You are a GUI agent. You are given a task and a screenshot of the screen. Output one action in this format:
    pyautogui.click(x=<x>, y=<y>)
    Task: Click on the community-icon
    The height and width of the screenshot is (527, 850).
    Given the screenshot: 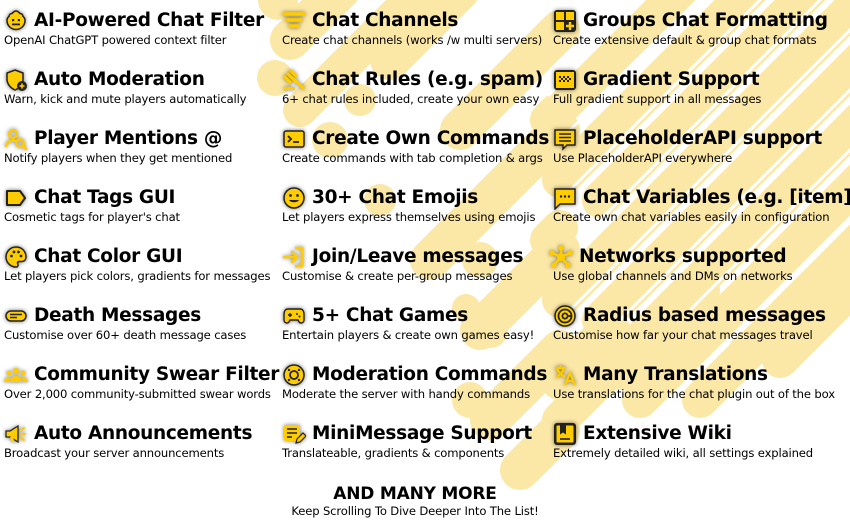 What is the action you would take?
    pyautogui.click(x=16, y=375)
    